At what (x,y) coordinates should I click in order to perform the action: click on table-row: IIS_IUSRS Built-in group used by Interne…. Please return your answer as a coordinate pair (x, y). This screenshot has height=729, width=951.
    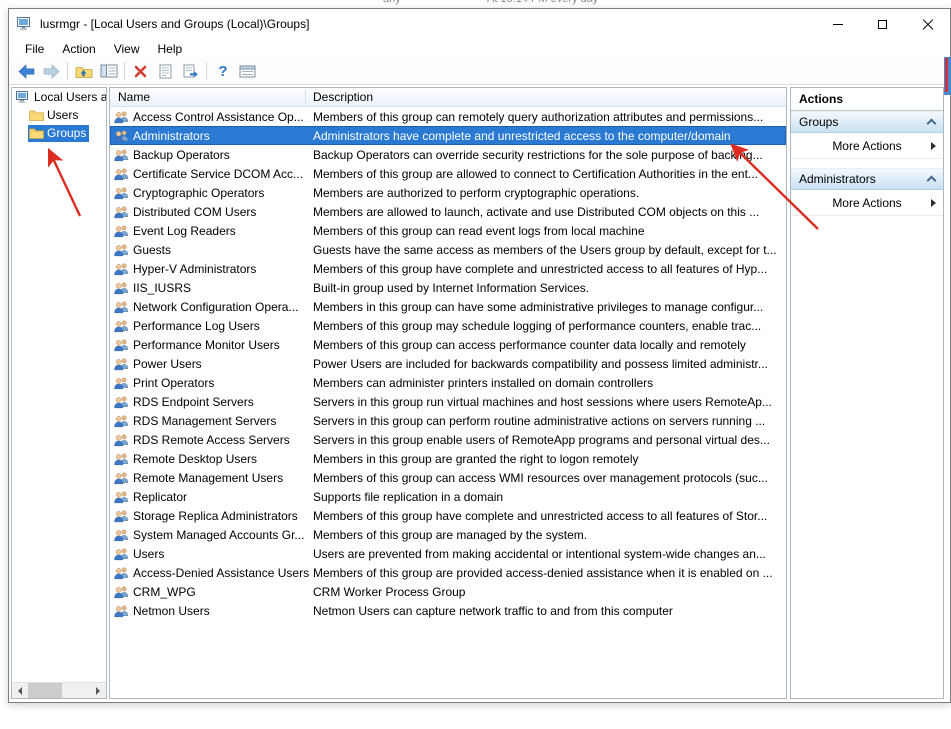
    Looking at the image, I should click on (448, 287).